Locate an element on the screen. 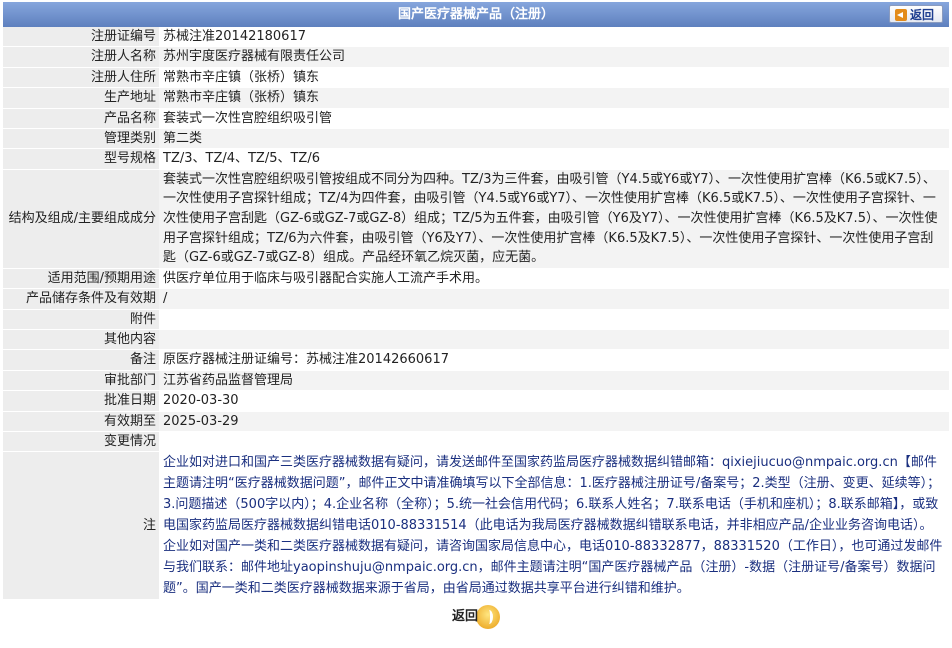 The image size is (952, 648). field-value: / is located at coordinates (554, 299).